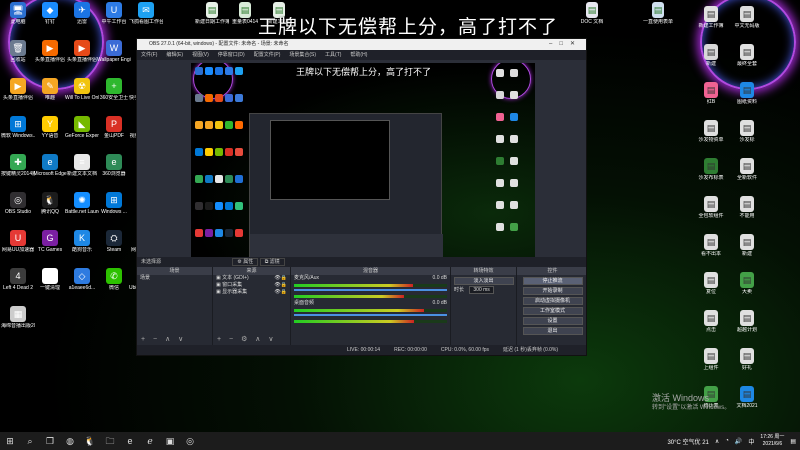 This screenshot has height=450, width=800. Describe the element at coordinates (18, 317) in the screenshot. I see `desktop-icon: ▦海绵音播出版2010(1)` at that location.